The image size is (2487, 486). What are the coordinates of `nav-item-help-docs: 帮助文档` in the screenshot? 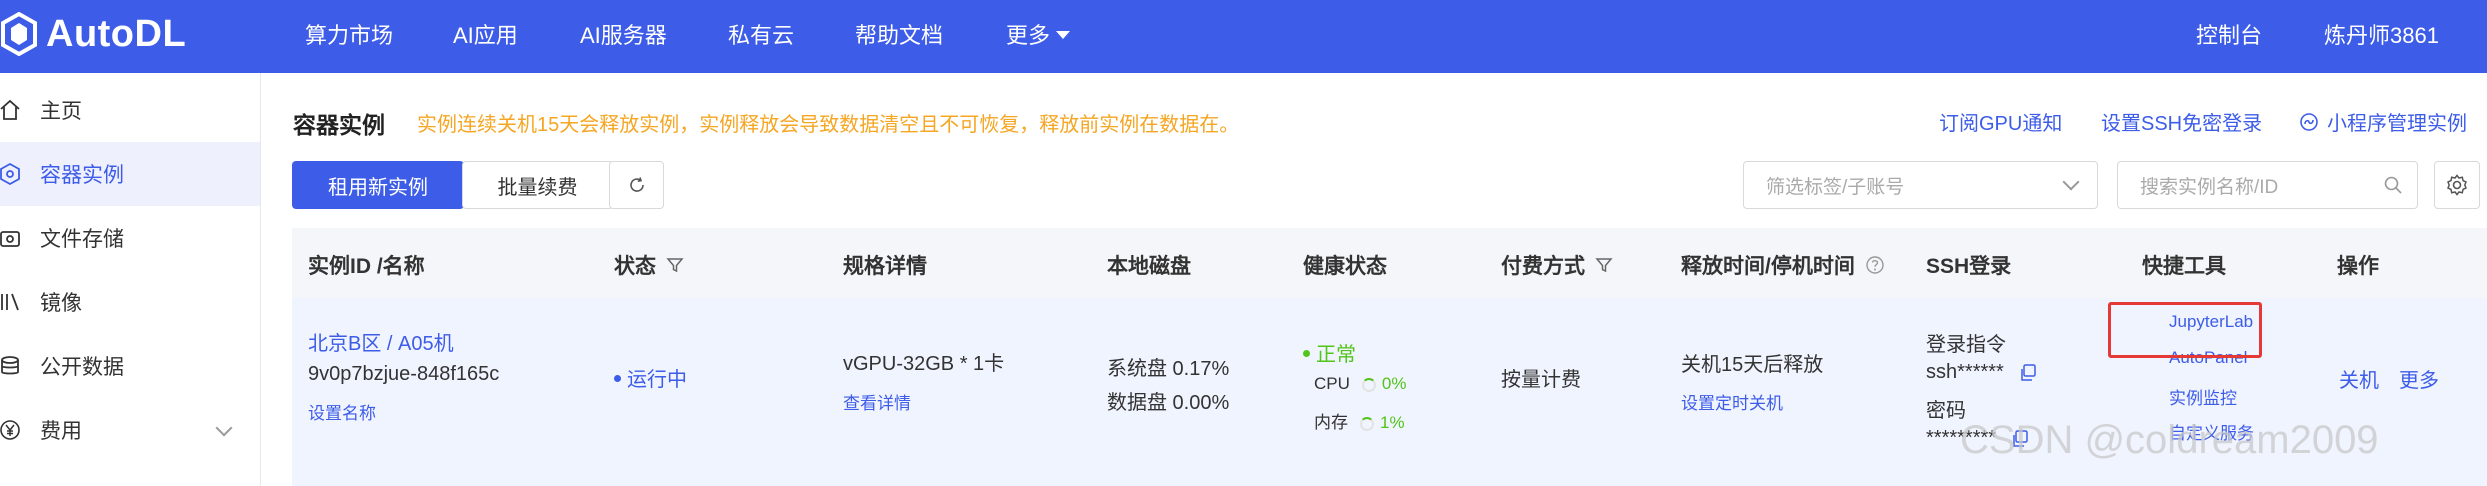 It's located at (899, 34).